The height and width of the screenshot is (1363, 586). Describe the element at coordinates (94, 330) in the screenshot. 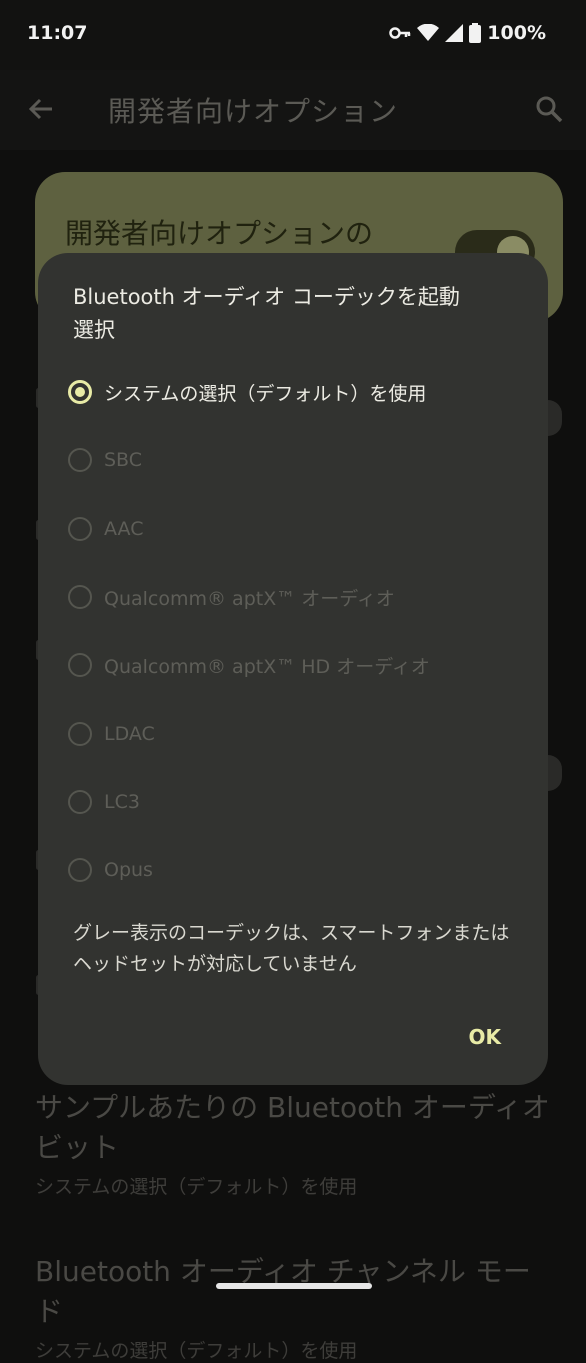

I see `dialog-title-line: 選択` at that location.